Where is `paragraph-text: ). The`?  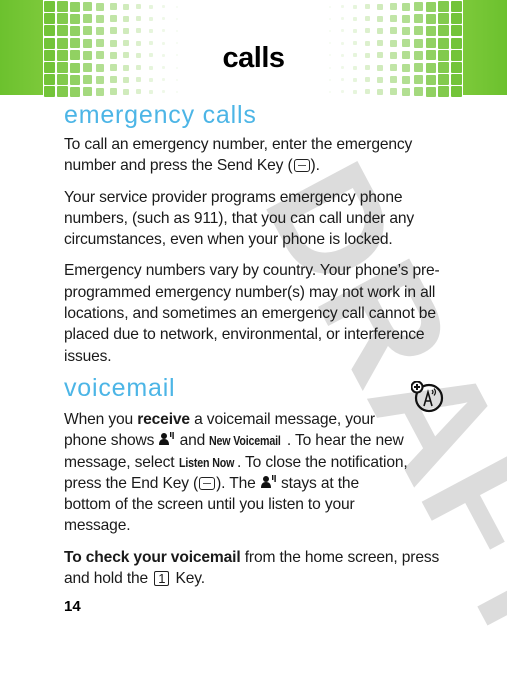 paragraph-text: ). The is located at coordinates (238, 483).